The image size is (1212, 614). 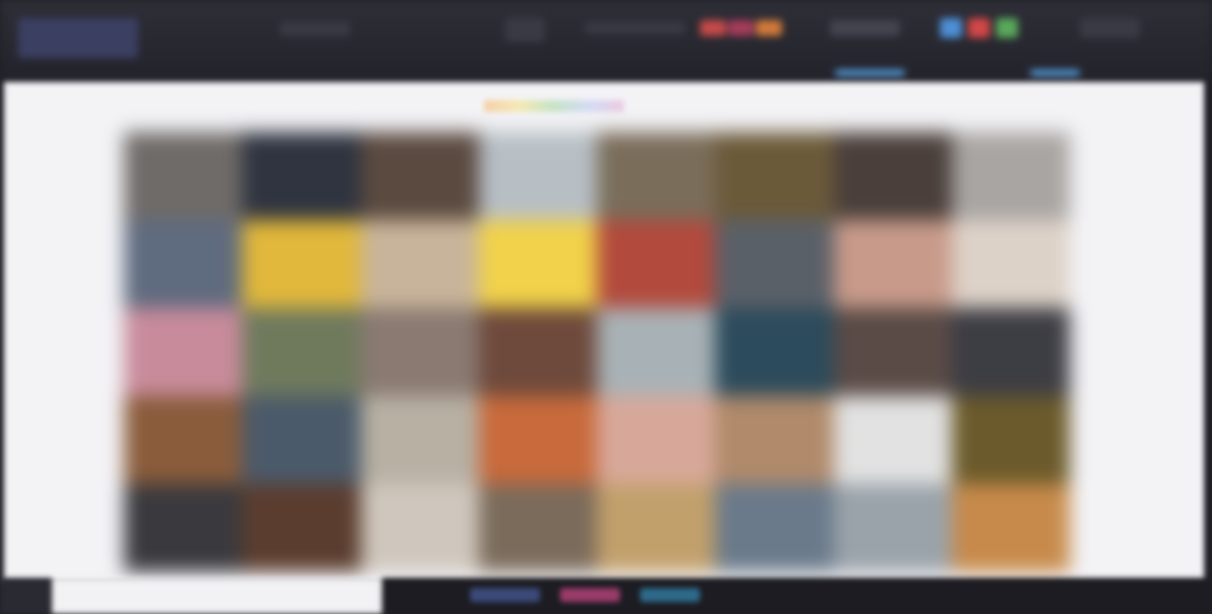 I want to click on bottom-bar, so click(x=606, y=596).